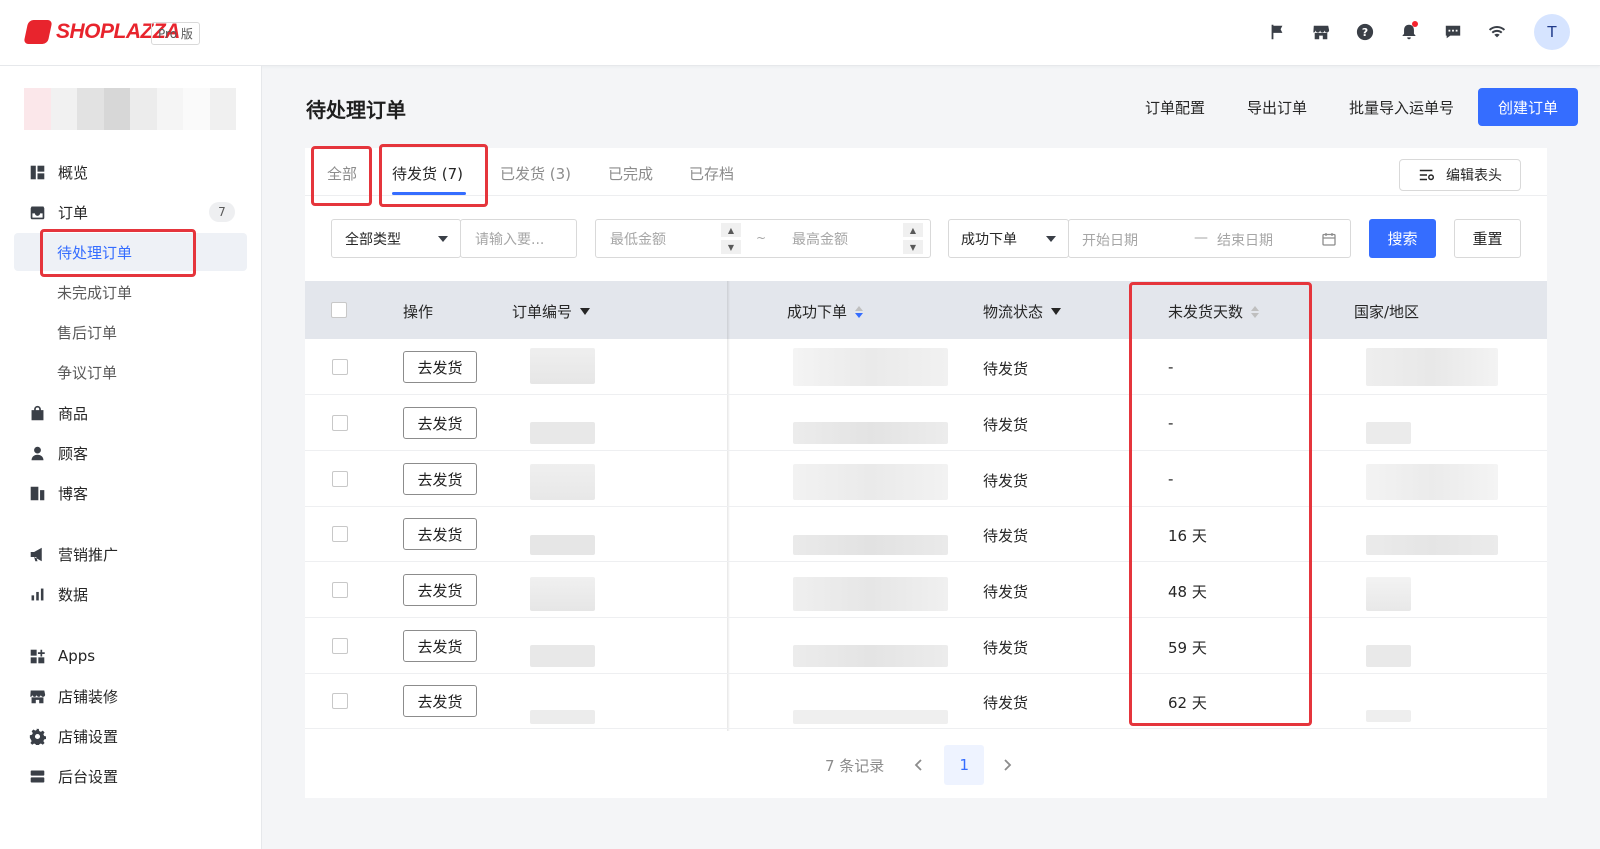 The image size is (1600, 849). What do you see at coordinates (130, 554) in the screenshot?
I see `sidebar-item-marketing: 营销推广` at bounding box center [130, 554].